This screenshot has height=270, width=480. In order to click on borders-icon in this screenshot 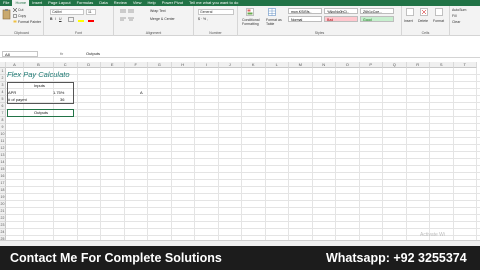, I will do `click(71, 19)`.